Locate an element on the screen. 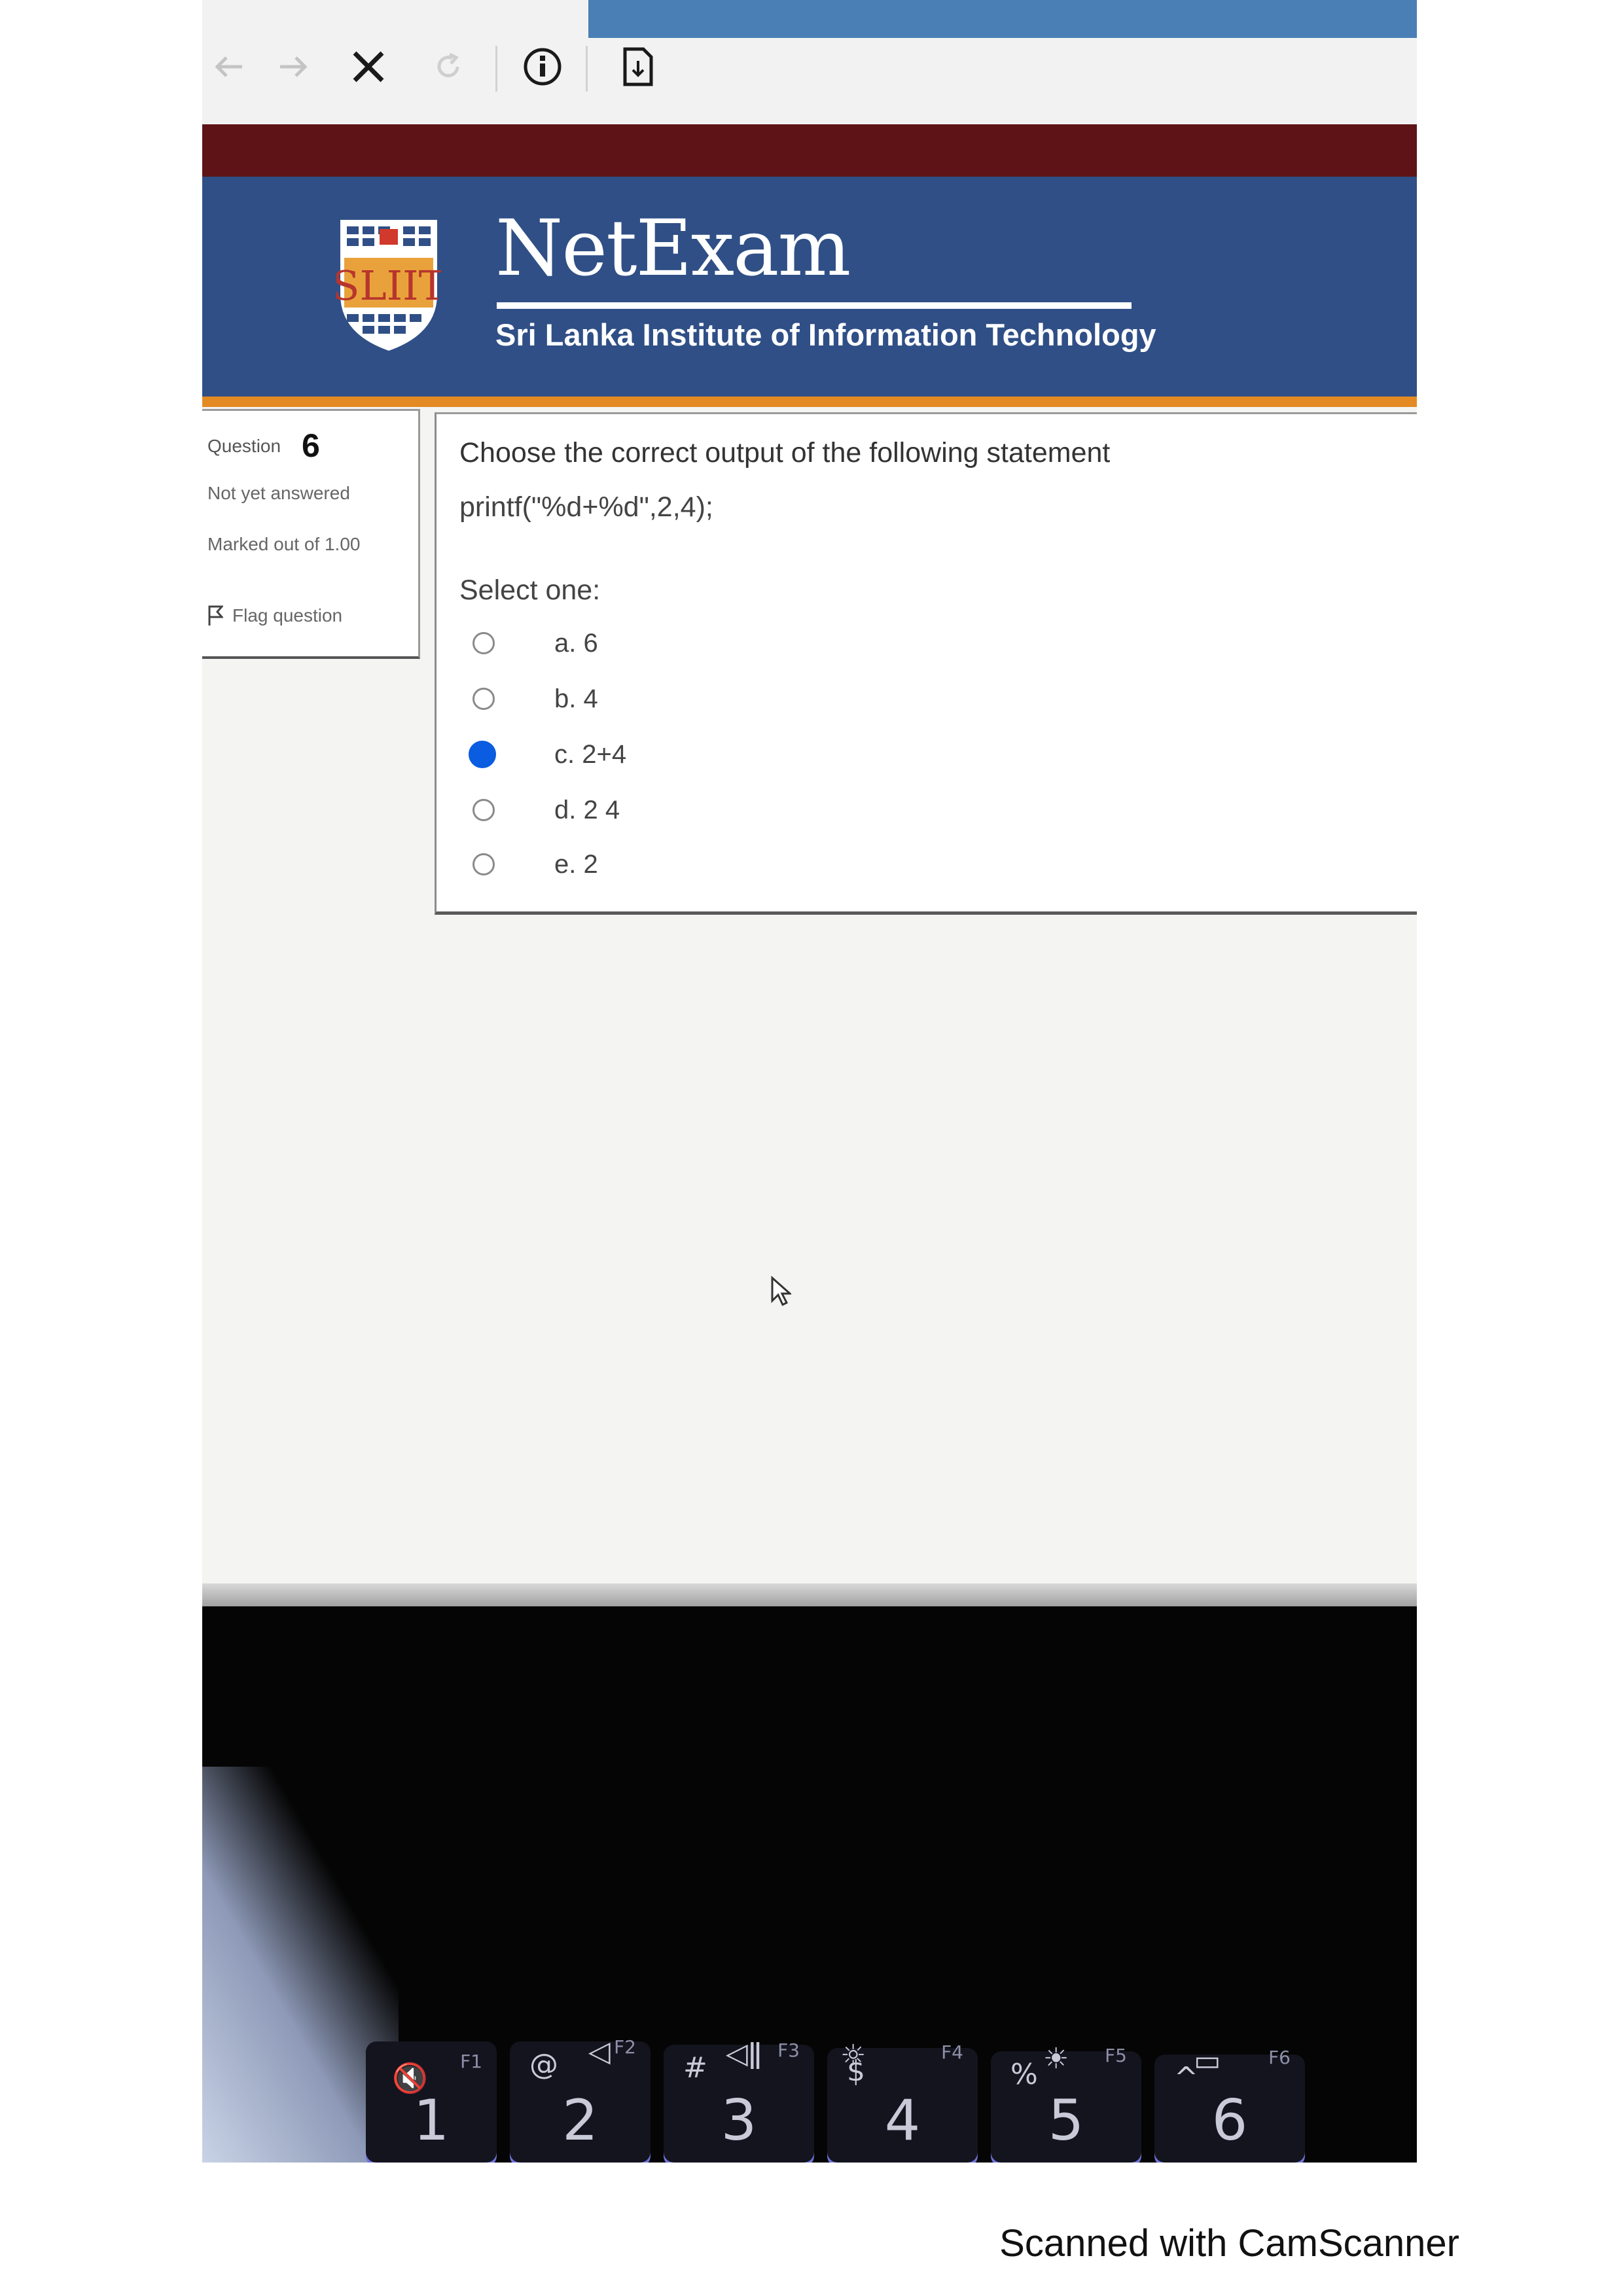 The width and height of the screenshot is (1623, 2296). flag-question-label: Flag question is located at coordinates (287, 615).